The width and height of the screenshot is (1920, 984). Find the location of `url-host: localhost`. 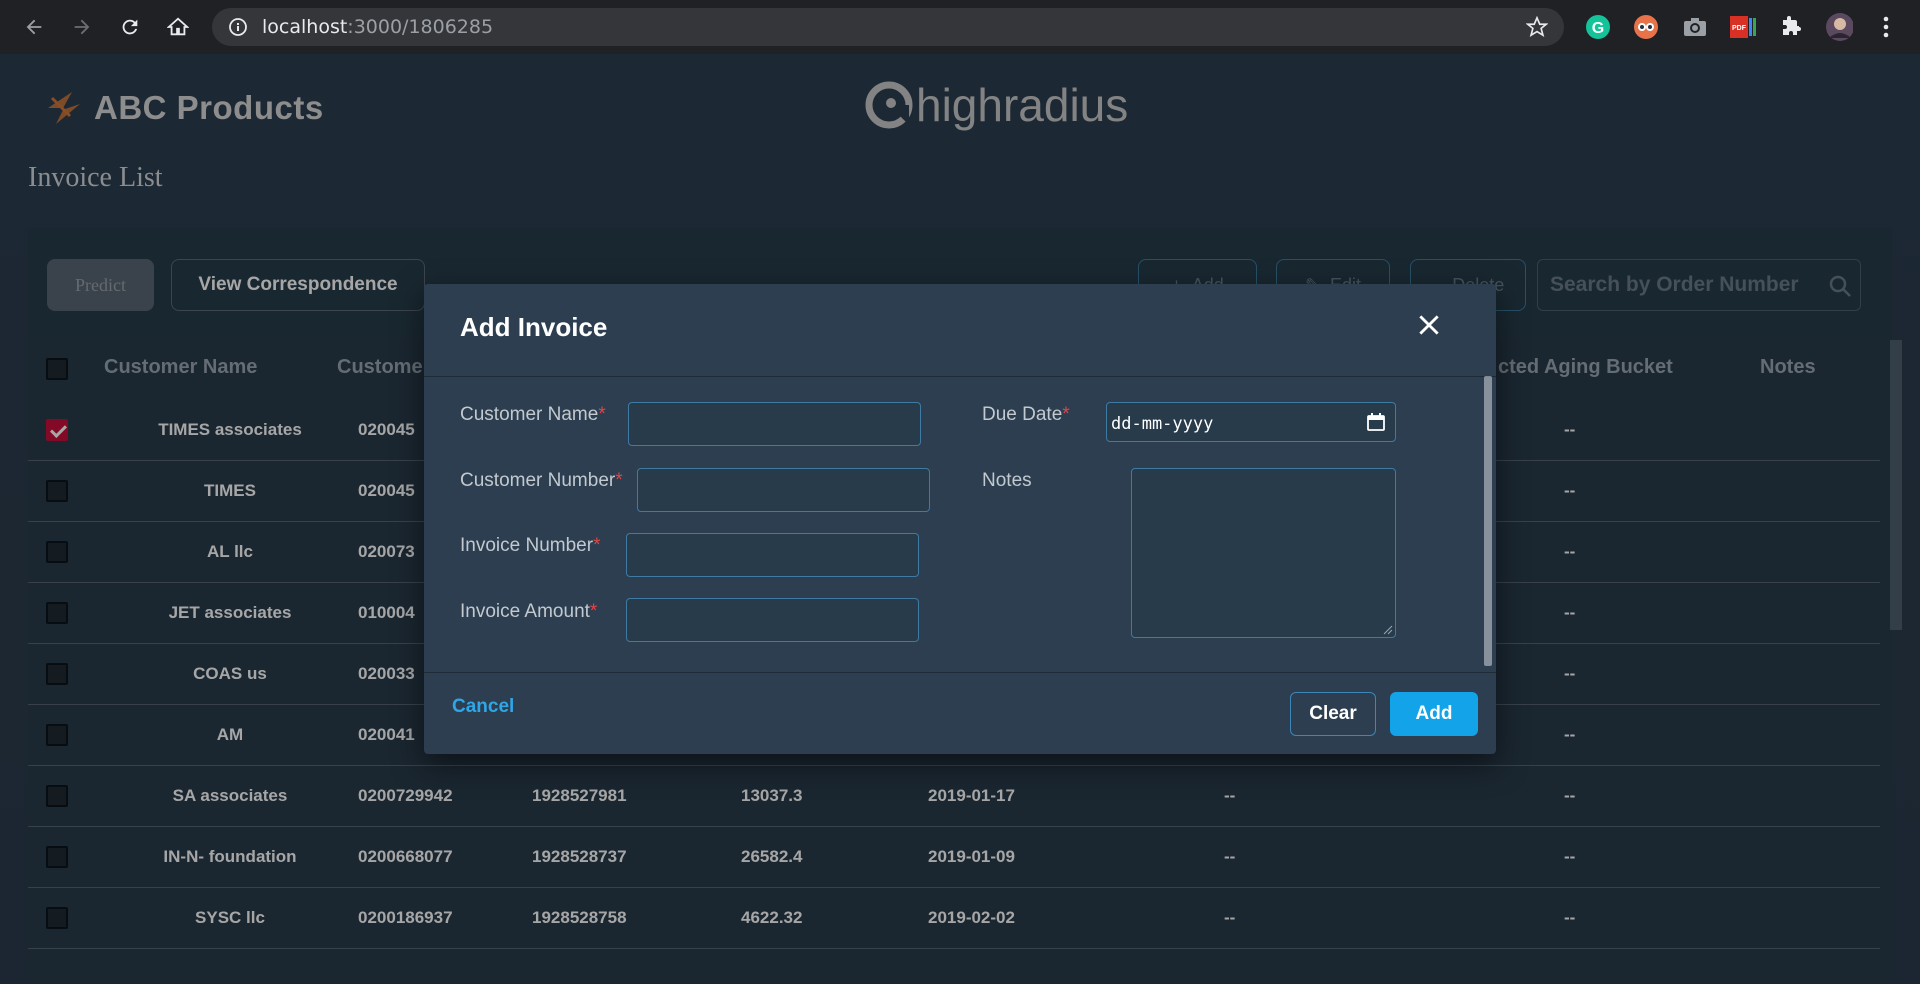

url-host: localhost is located at coordinates (305, 27).